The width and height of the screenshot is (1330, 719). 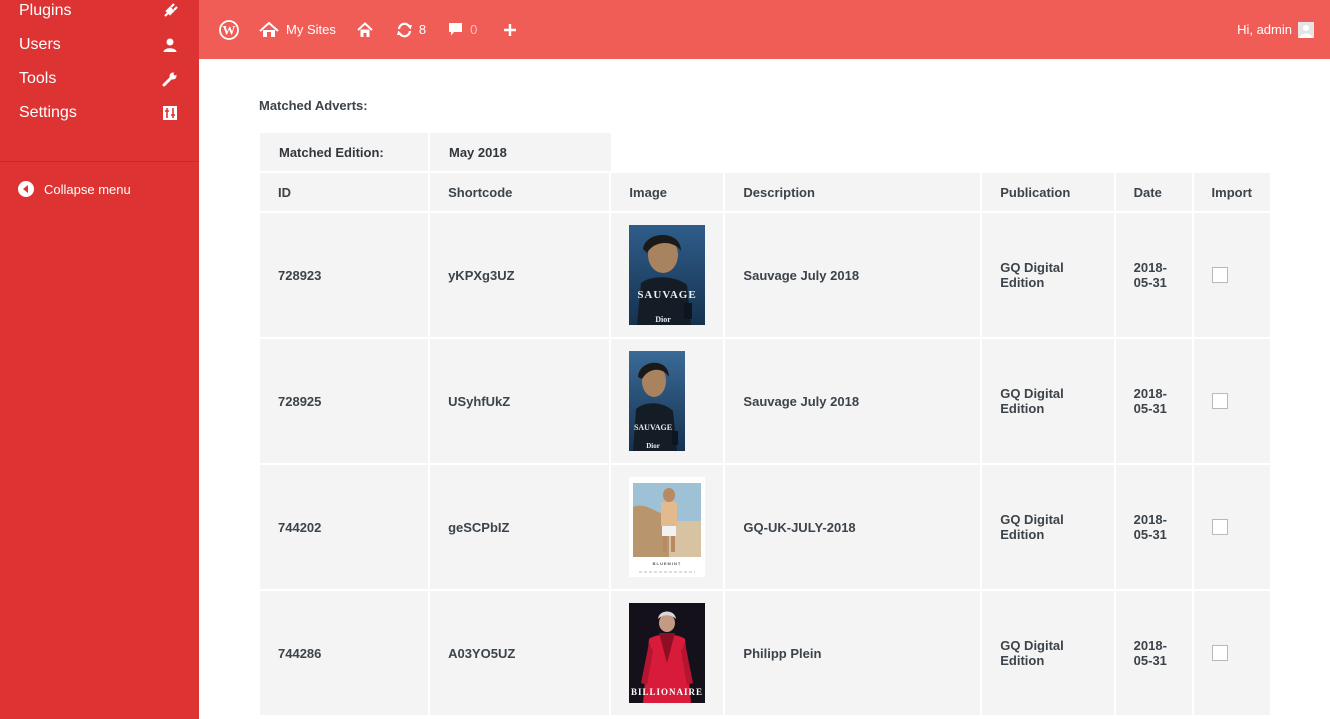 I want to click on matched-adverts-label: Matched Adverts:, so click(x=313, y=105).